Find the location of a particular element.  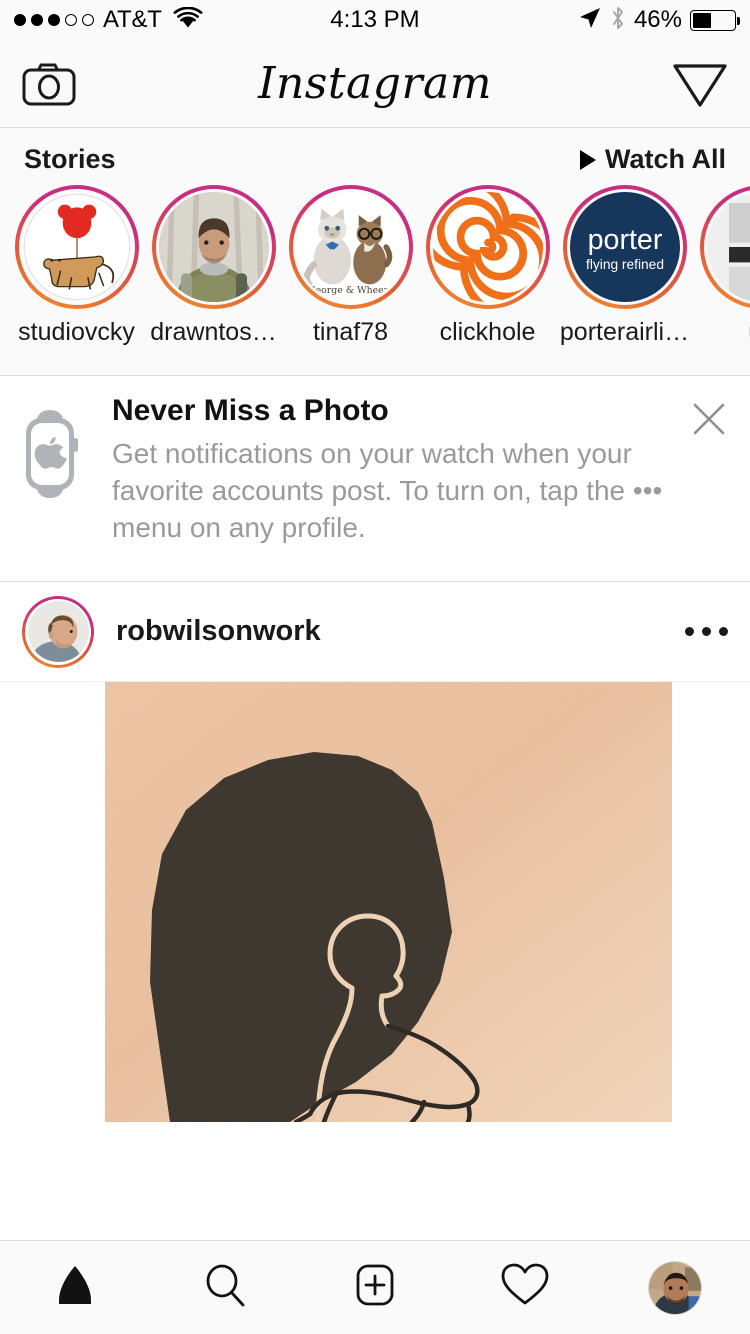

story-item-partial: us is located at coordinates (721, 266).